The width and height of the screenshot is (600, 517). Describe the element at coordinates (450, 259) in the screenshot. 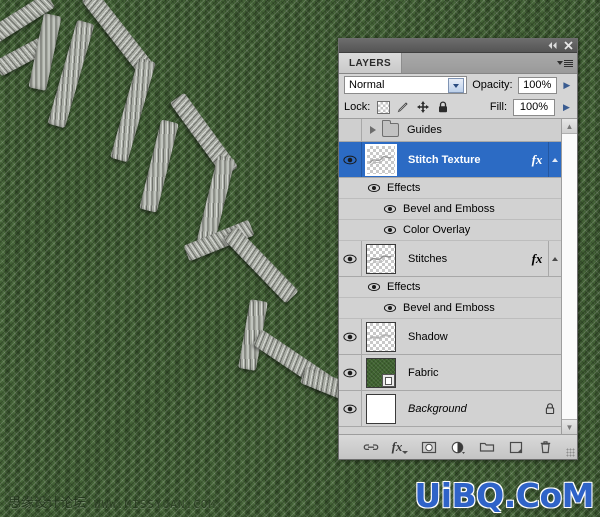

I see `layer-row-stitches: Stitches fx` at that location.